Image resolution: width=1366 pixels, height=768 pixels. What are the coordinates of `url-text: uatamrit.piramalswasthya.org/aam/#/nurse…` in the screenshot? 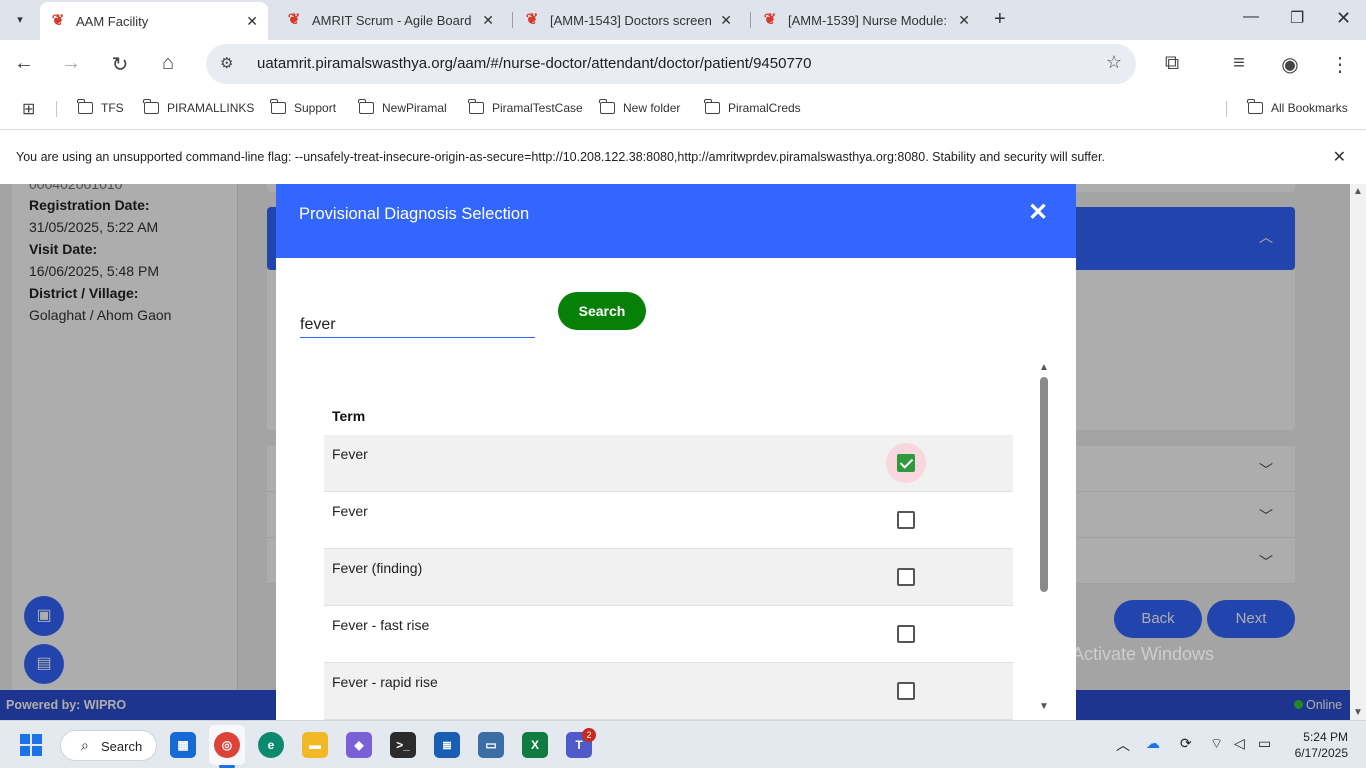 It's located at (534, 63).